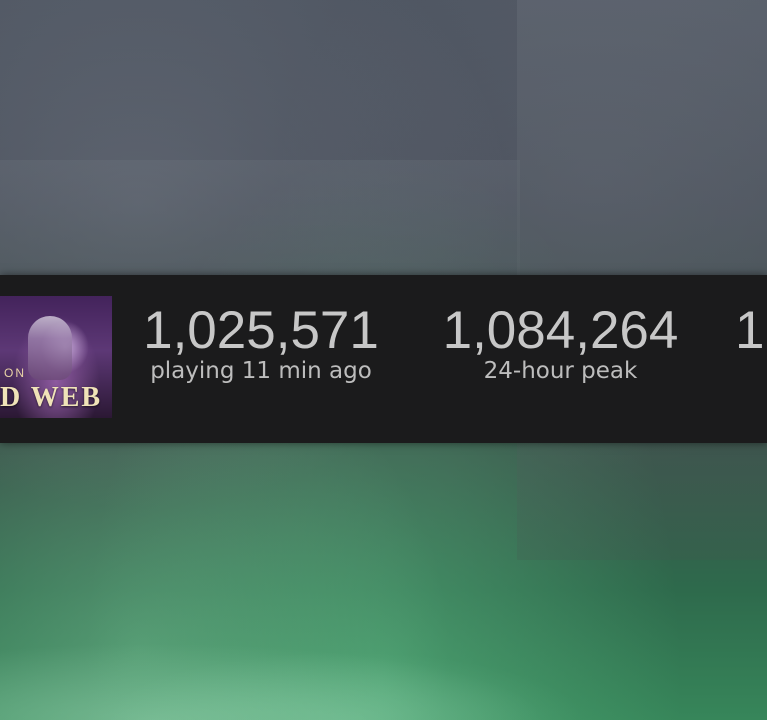 The height and width of the screenshot is (720, 767). Describe the element at coordinates (15, 373) in the screenshot. I see `thumbnail-small-text: ON` at that location.